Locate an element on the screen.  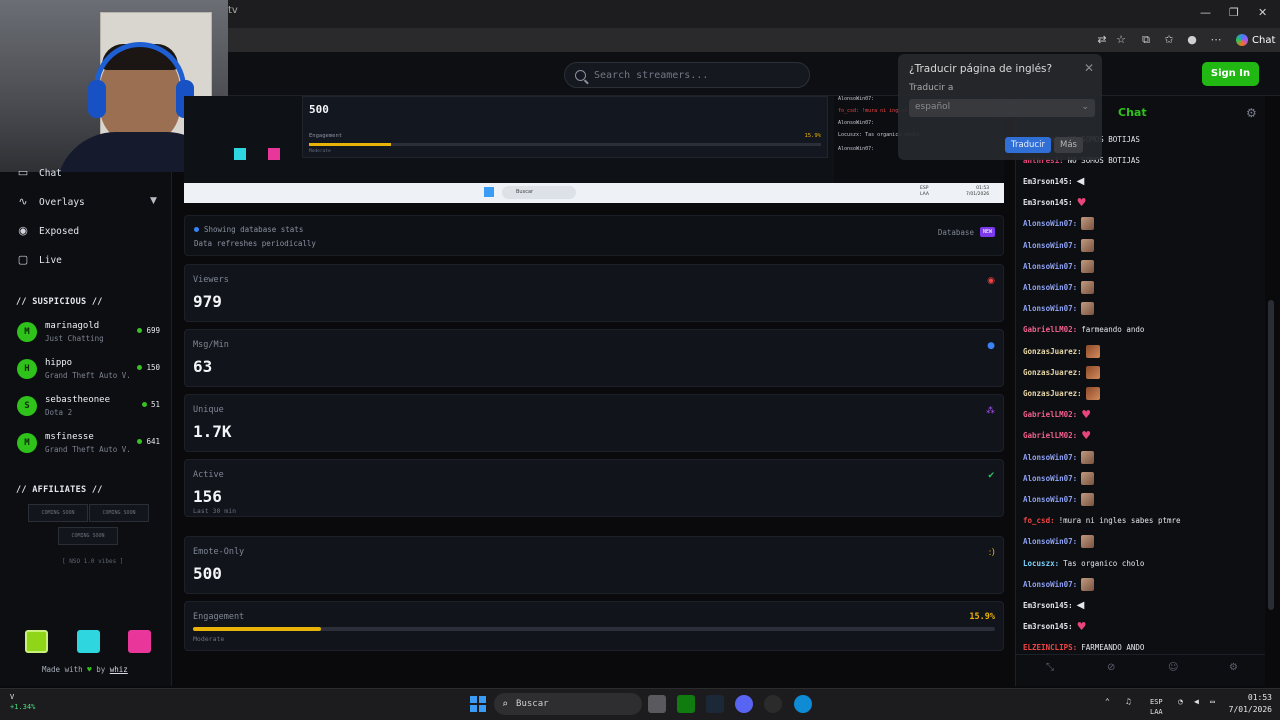
language-indicator: ESP LAA is located at coordinates (1156, 707).